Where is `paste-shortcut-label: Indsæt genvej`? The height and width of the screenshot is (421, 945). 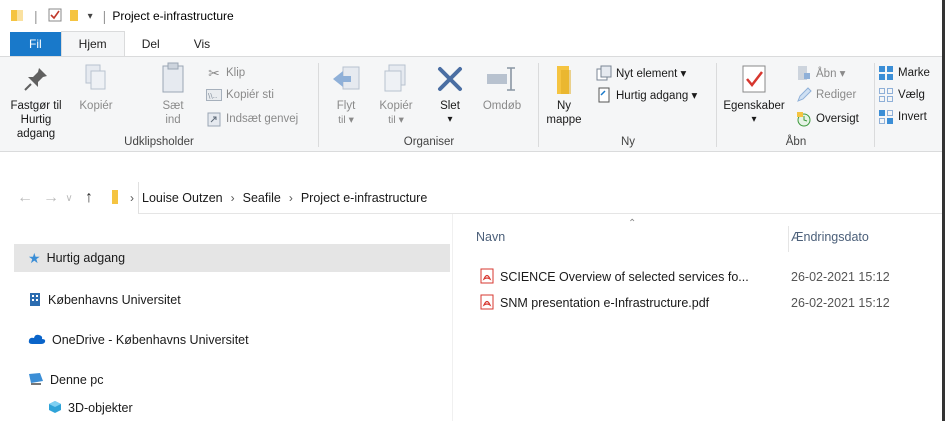
paste-shortcut-label: Indsæt genvej is located at coordinates (262, 119).